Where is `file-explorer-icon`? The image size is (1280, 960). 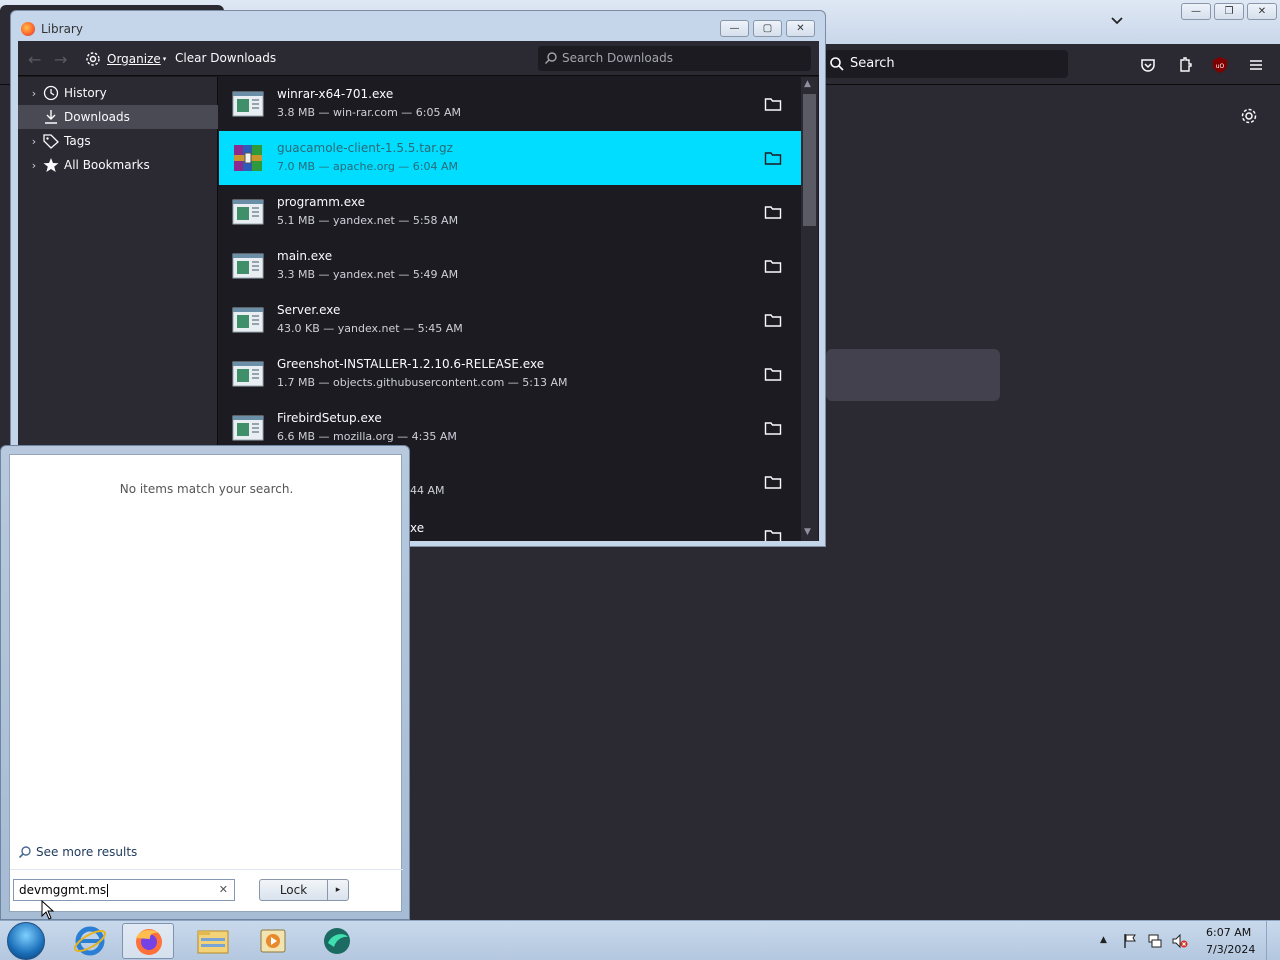 file-explorer-icon is located at coordinates (213, 941).